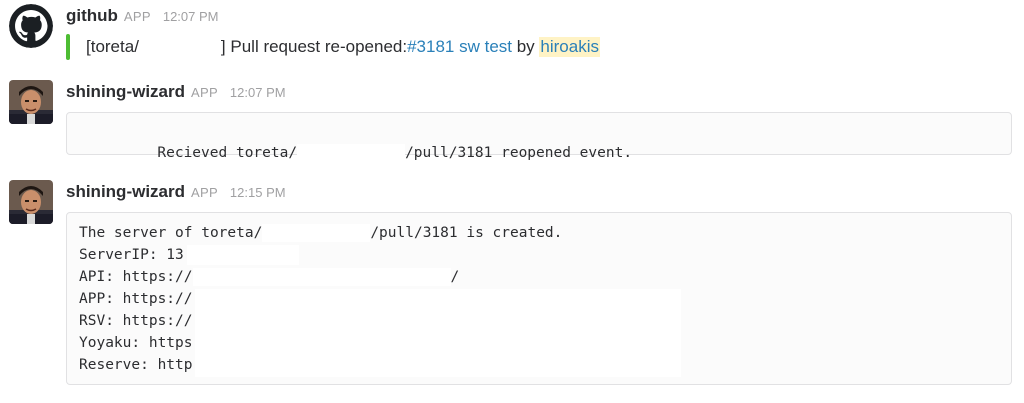 The height and width of the screenshot is (403, 1024). Describe the element at coordinates (136, 255) in the screenshot. I see `code-line: ServerIP: 13.` at that location.